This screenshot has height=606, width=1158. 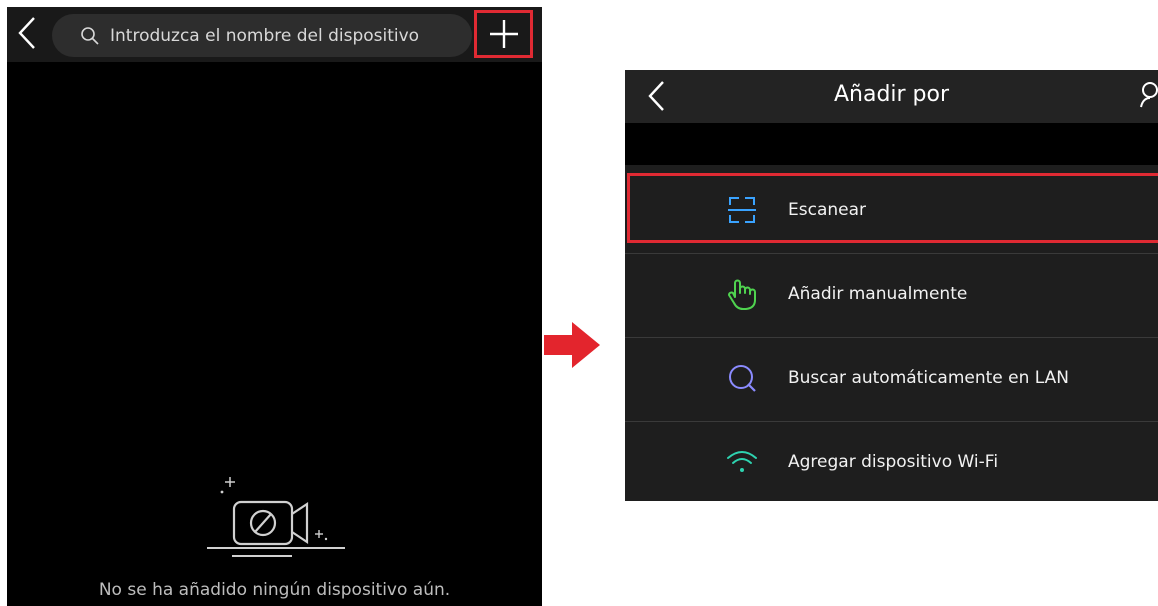 What do you see at coordinates (929, 378) in the screenshot?
I see `menu-item-label: Buscar automáticamente en LAN` at bounding box center [929, 378].